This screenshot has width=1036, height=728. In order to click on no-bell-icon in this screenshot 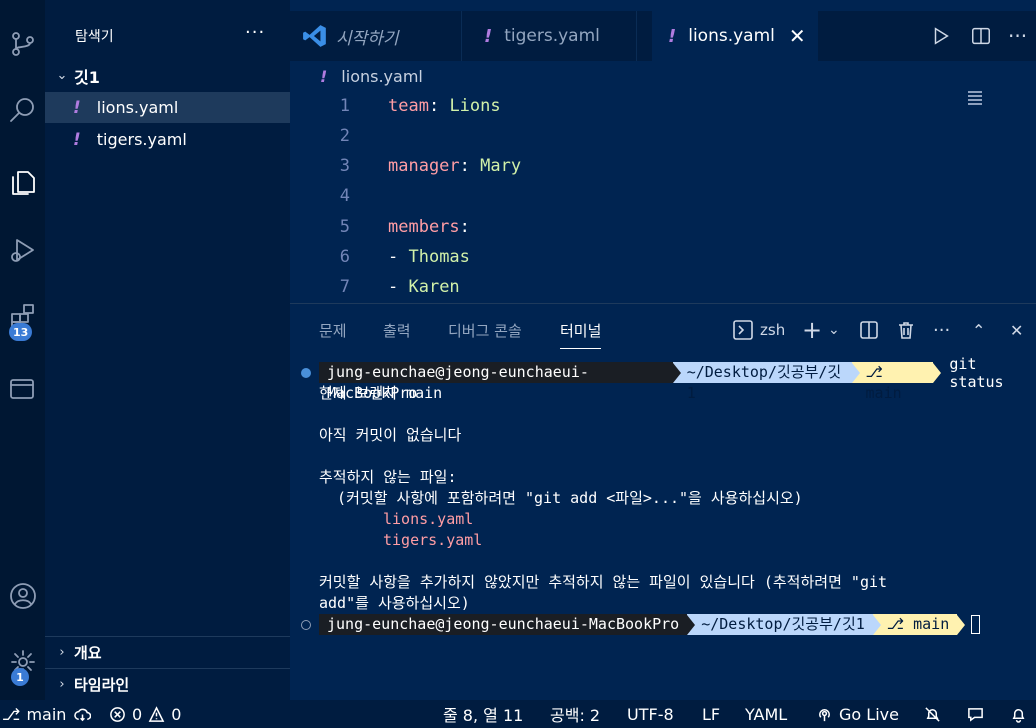, I will do `click(932, 714)`.